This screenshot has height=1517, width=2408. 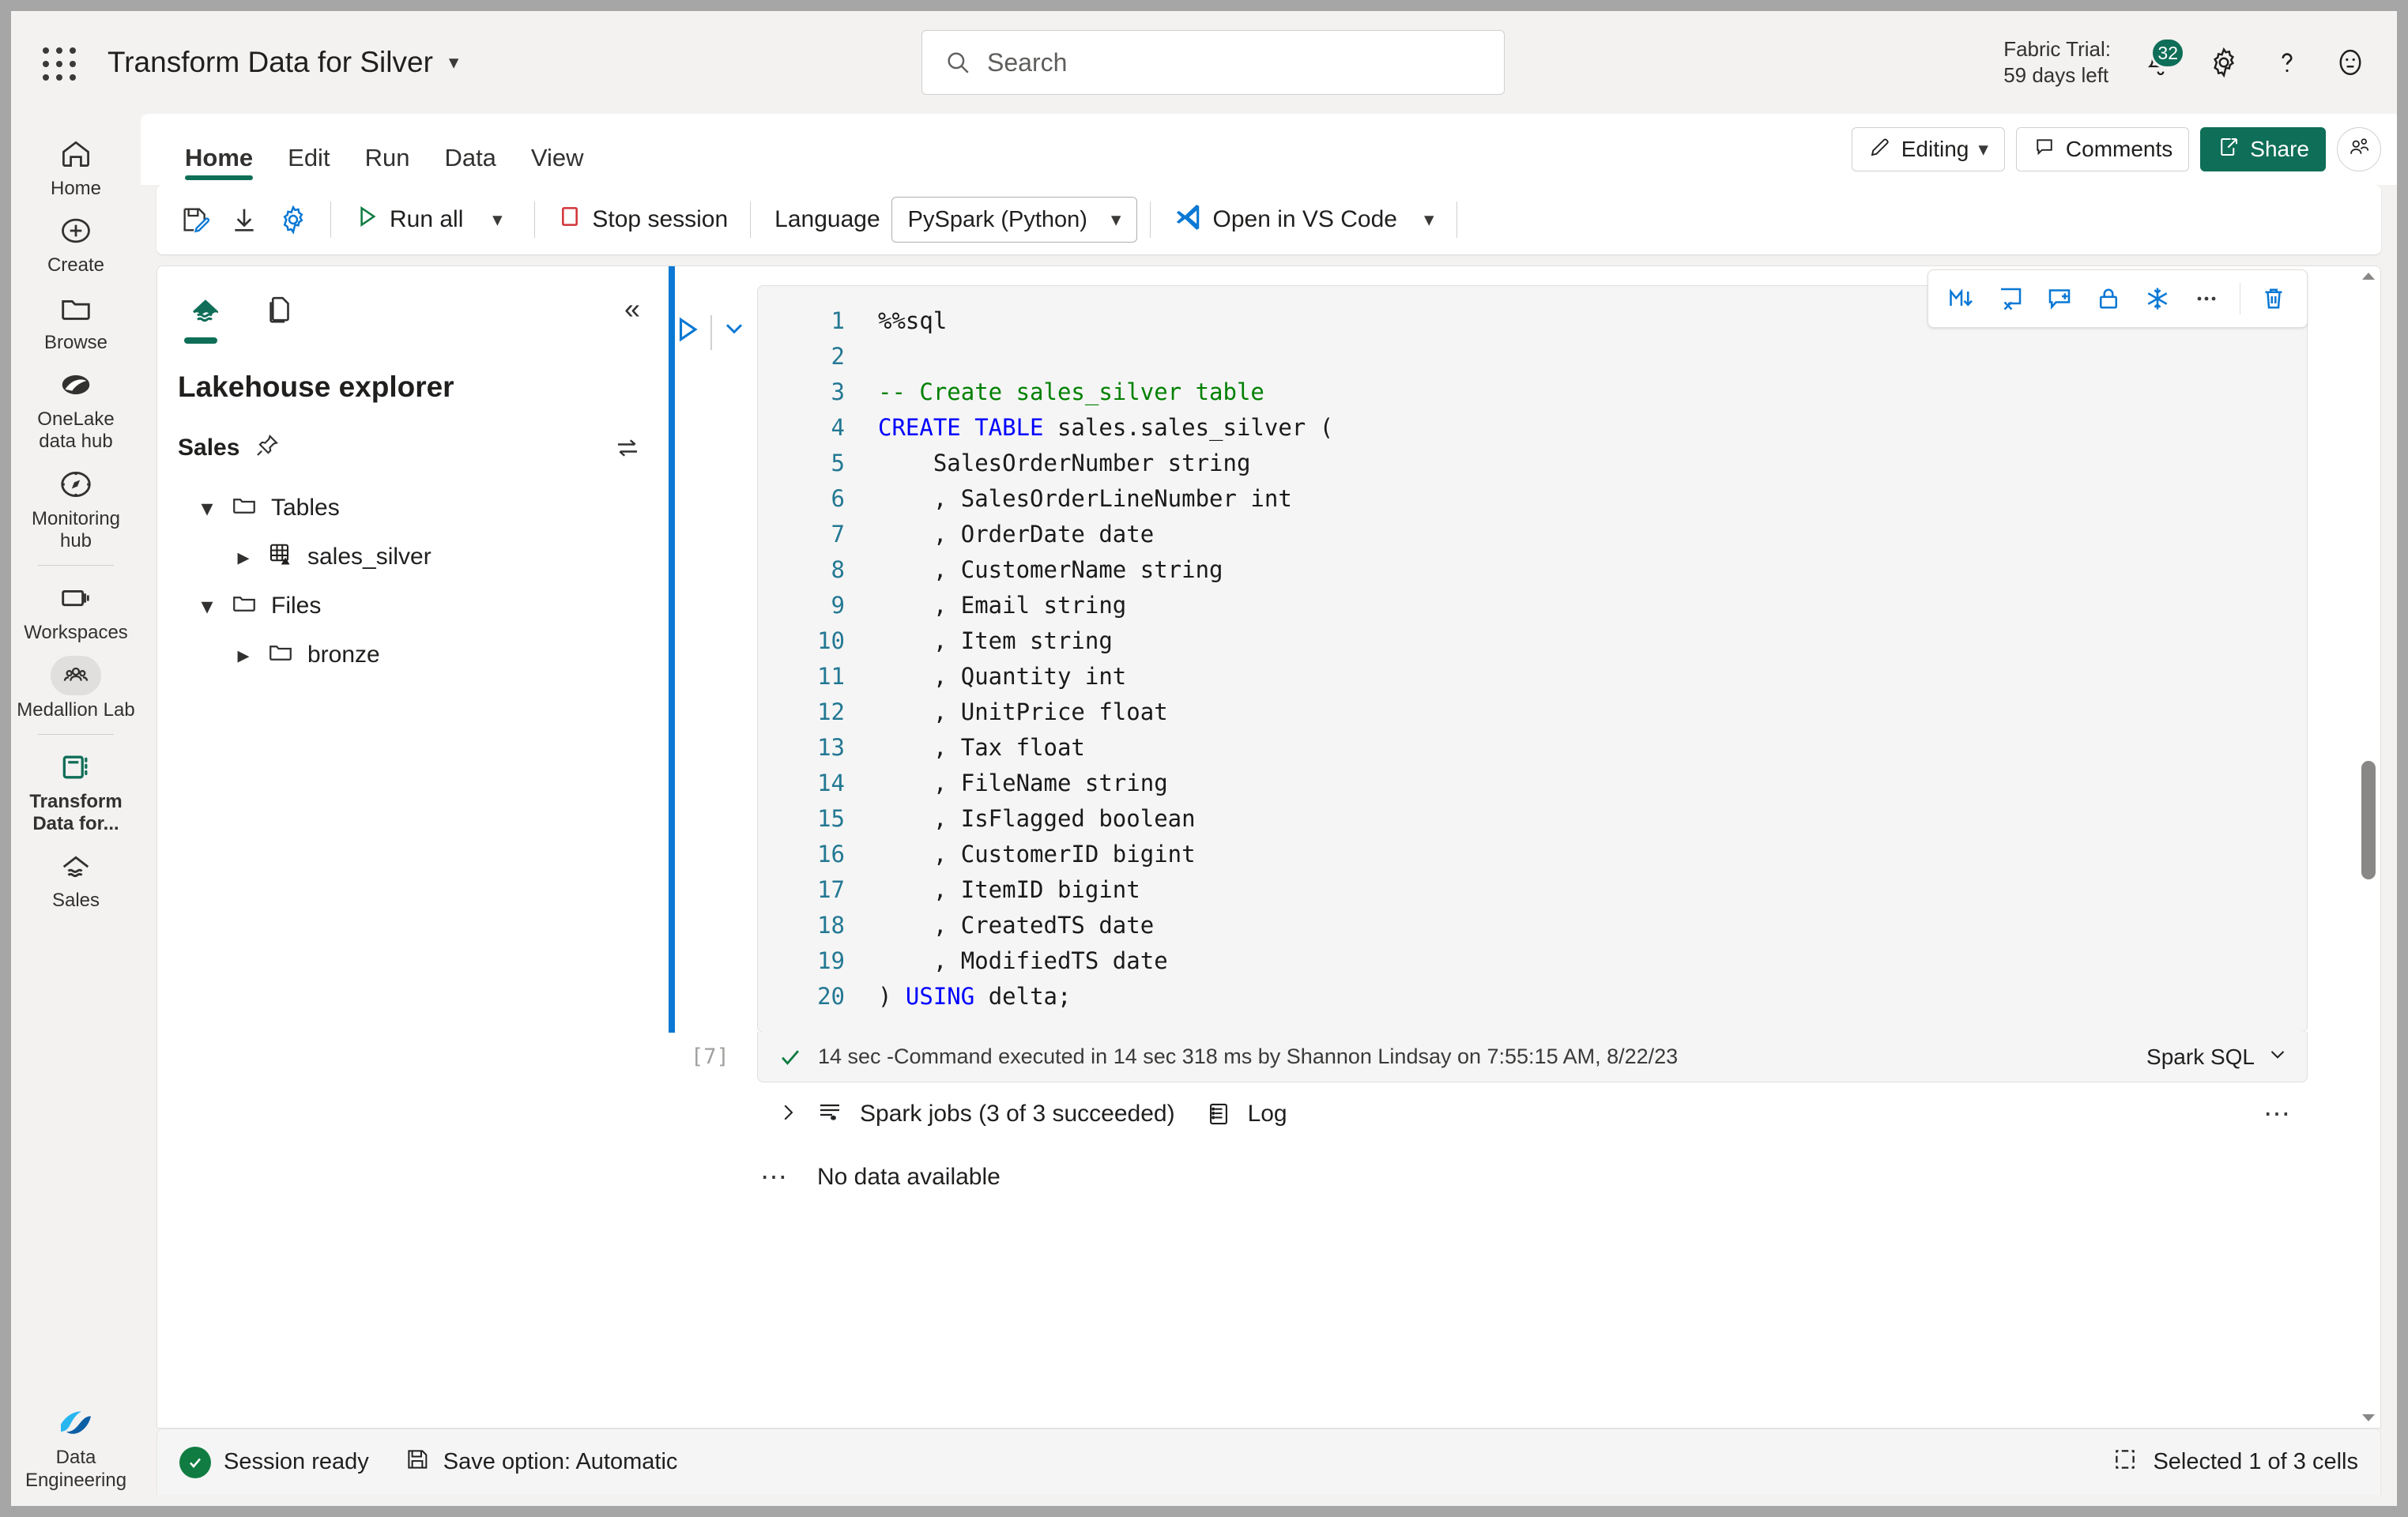 I want to click on editing-mode-button: Editing ▾, so click(x=1928, y=149).